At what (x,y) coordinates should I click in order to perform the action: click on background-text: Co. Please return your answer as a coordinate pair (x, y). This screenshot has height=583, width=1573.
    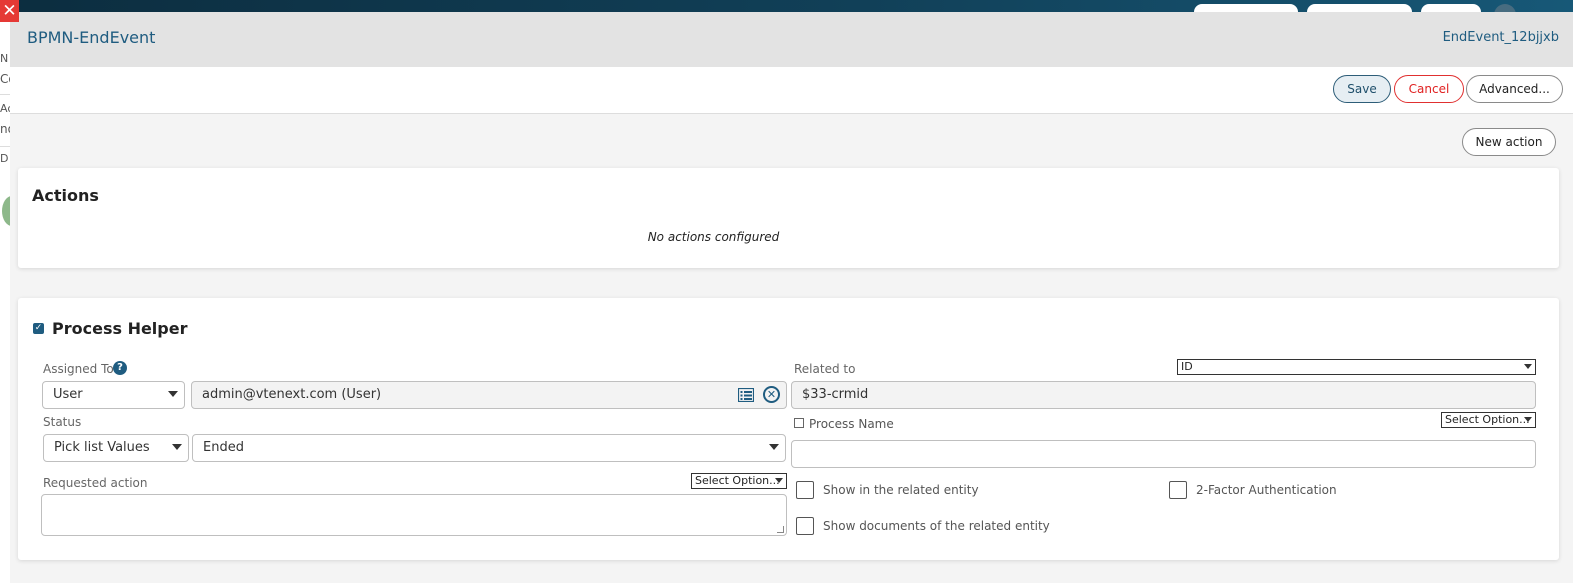
    Looking at the image, I should click on (5, 79).